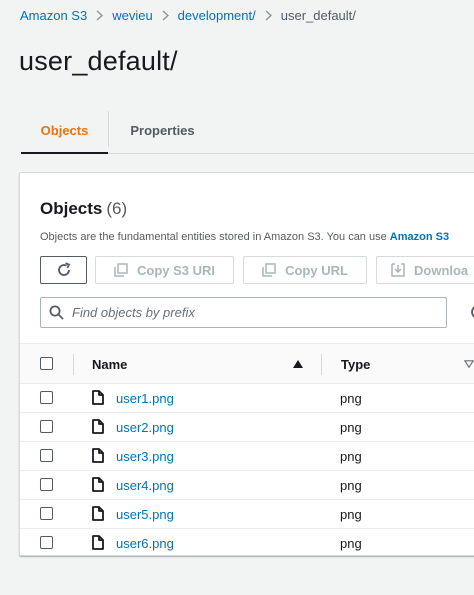  I want to click on search-icon, so click(56, 312).